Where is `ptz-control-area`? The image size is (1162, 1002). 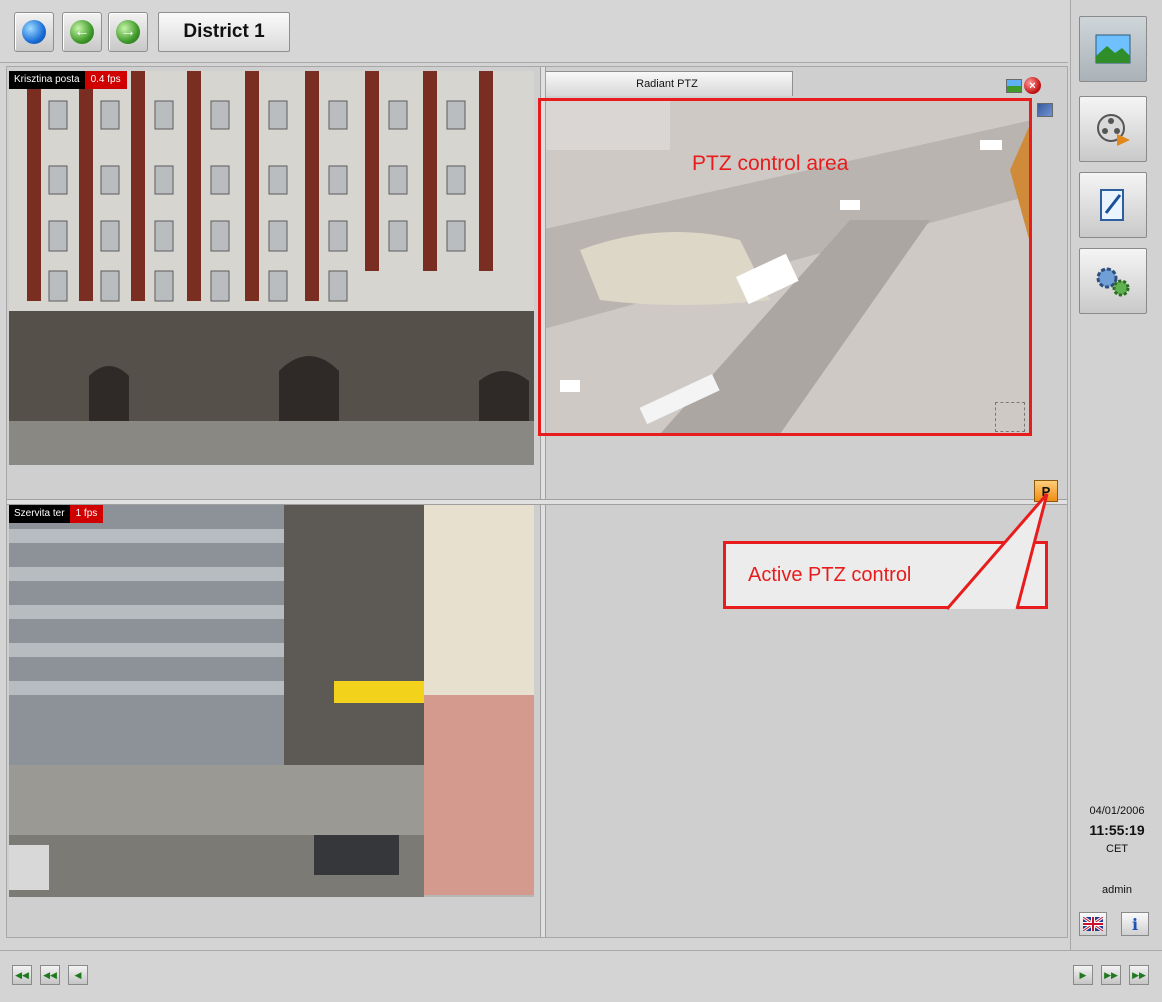
ptz-control-area is located at coordinates (785, 267).